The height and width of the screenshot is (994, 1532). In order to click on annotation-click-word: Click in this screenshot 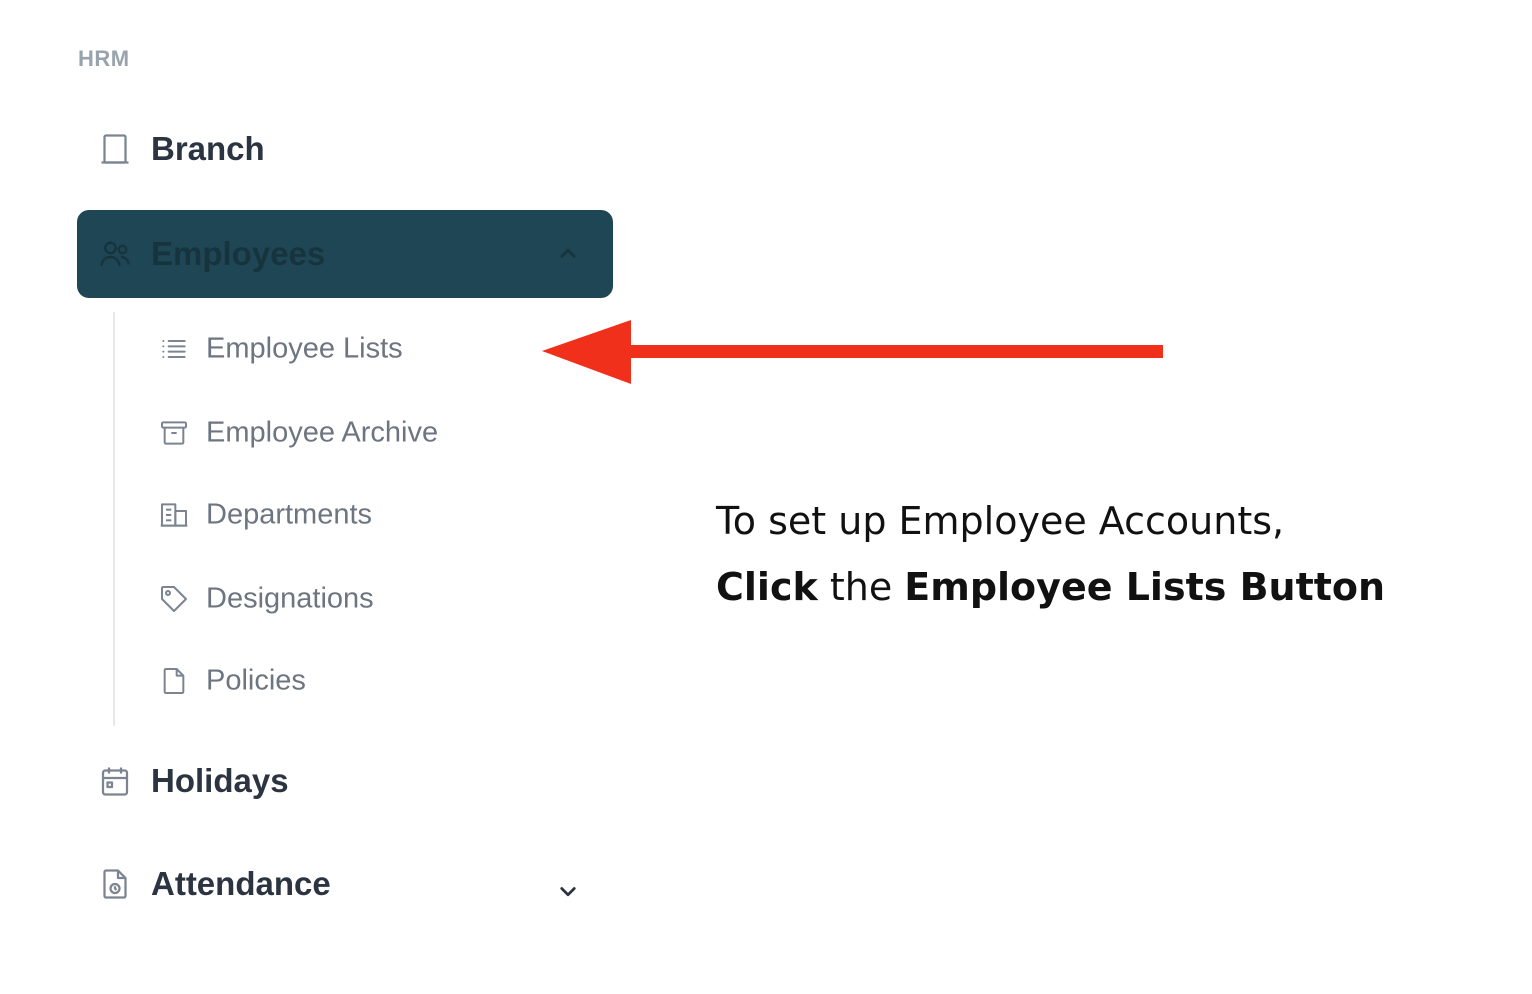, I will do `click(767, 587)`.